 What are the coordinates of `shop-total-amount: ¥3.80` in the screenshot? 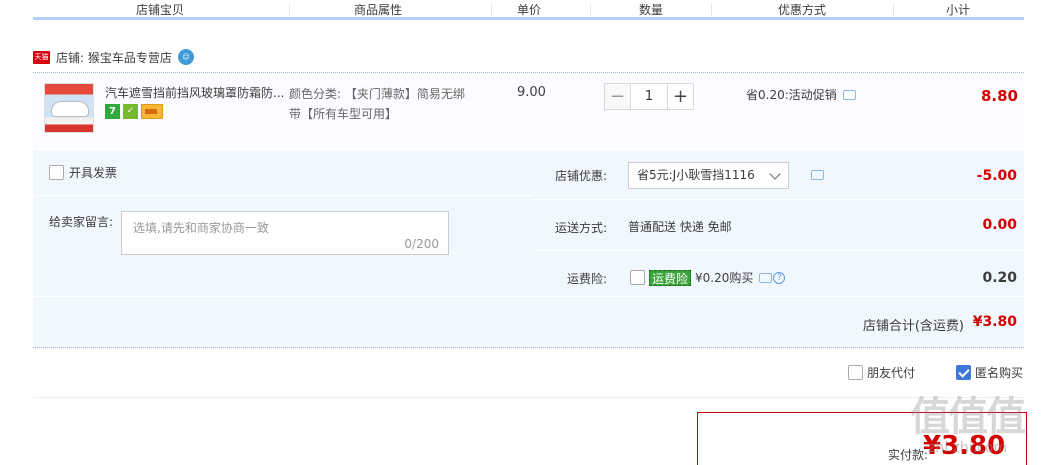 It's located at (994, 322).